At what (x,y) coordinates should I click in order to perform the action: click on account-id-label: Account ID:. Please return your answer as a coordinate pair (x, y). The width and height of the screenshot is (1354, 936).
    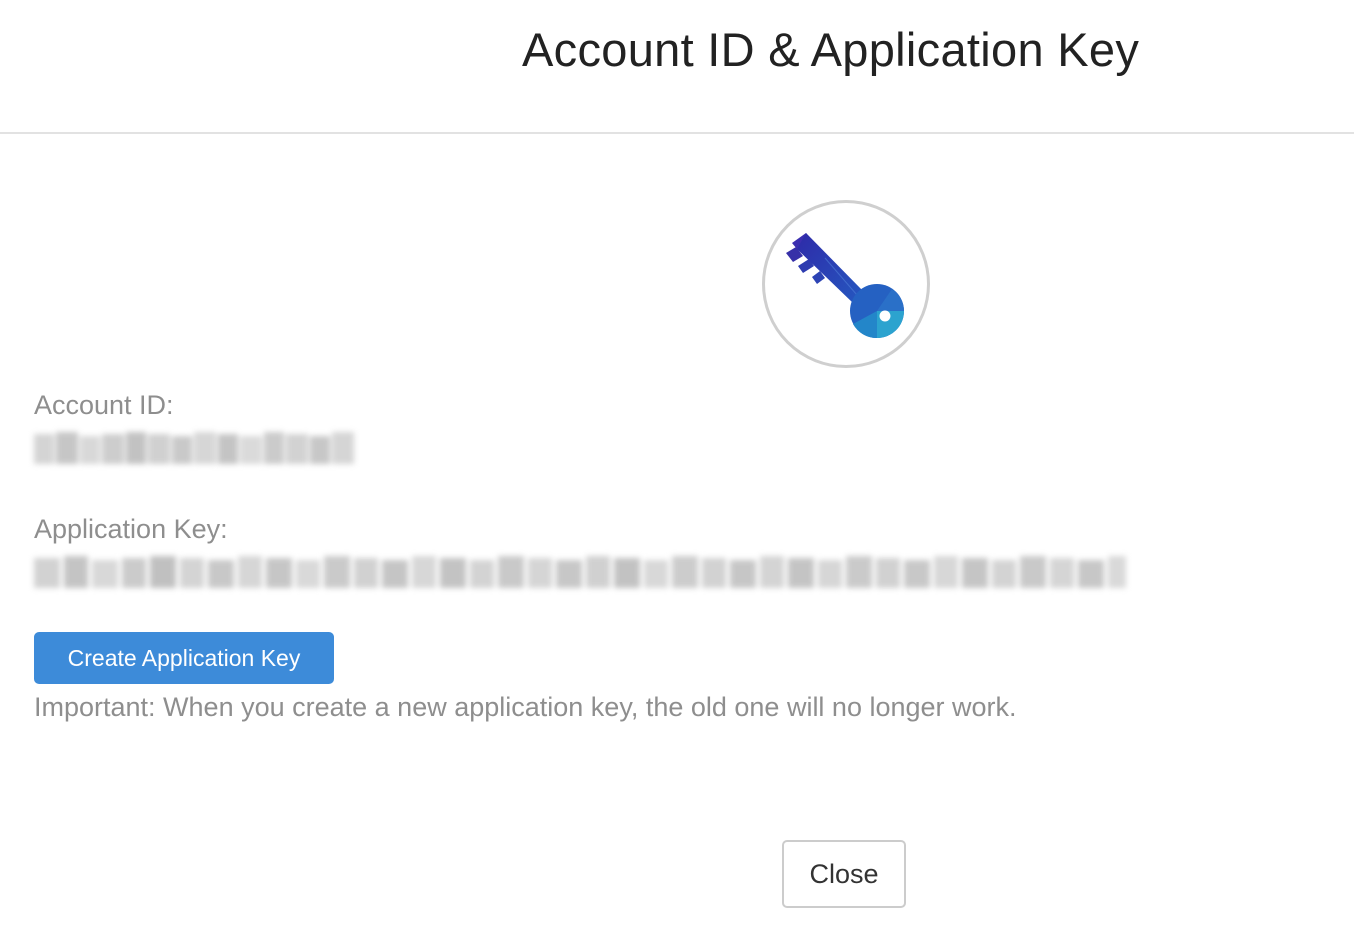
    Looking at the image, I should click on (104, 405).